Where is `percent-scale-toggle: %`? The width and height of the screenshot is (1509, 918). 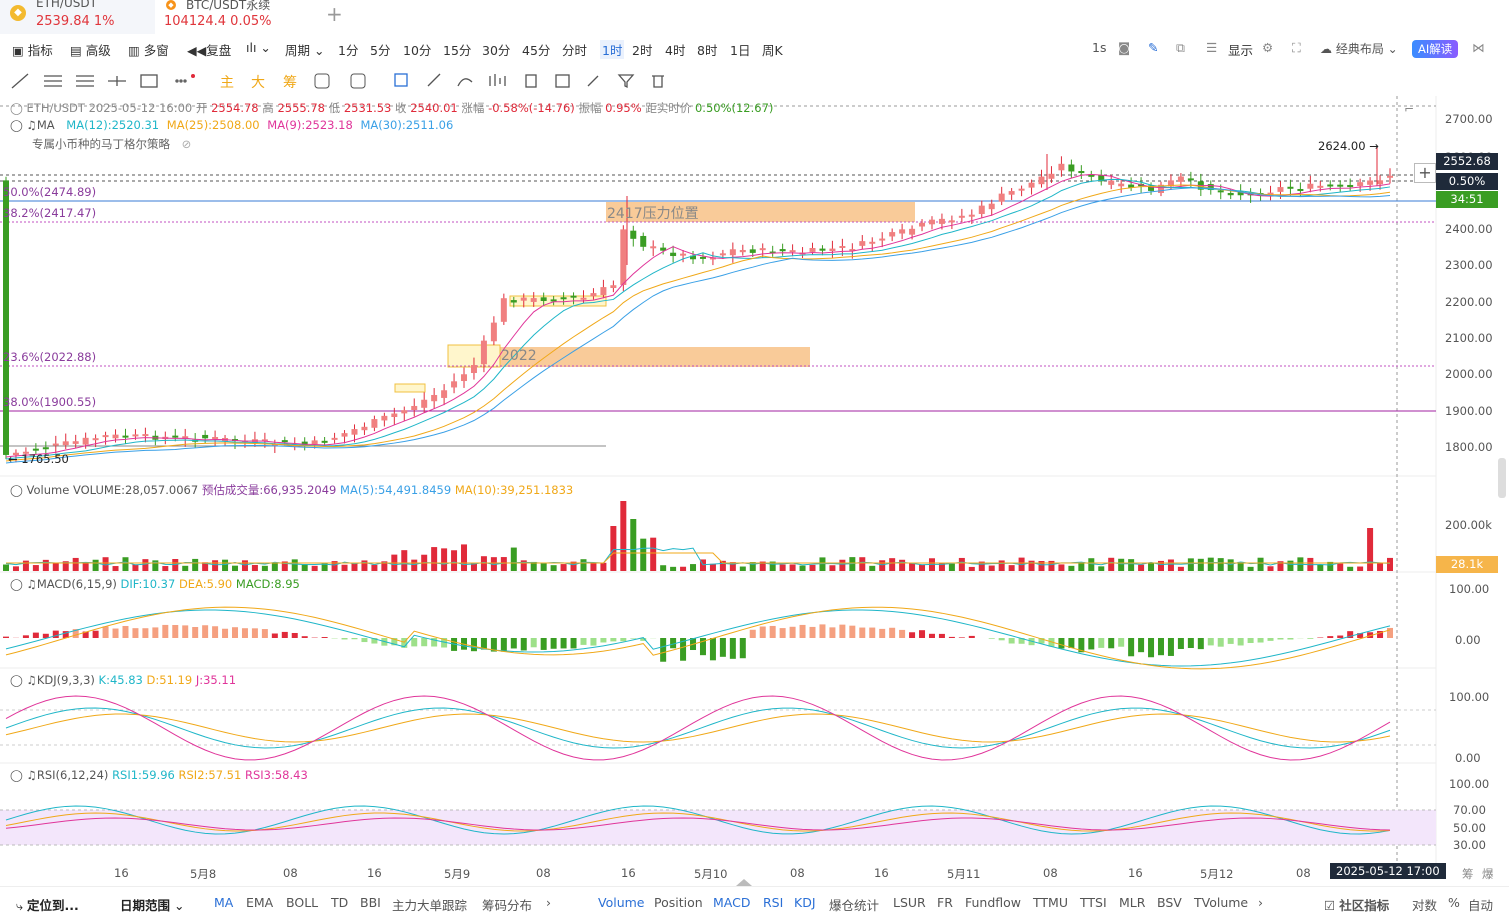
percent-scale-toggle: % is located at coordinates (1454, 902).